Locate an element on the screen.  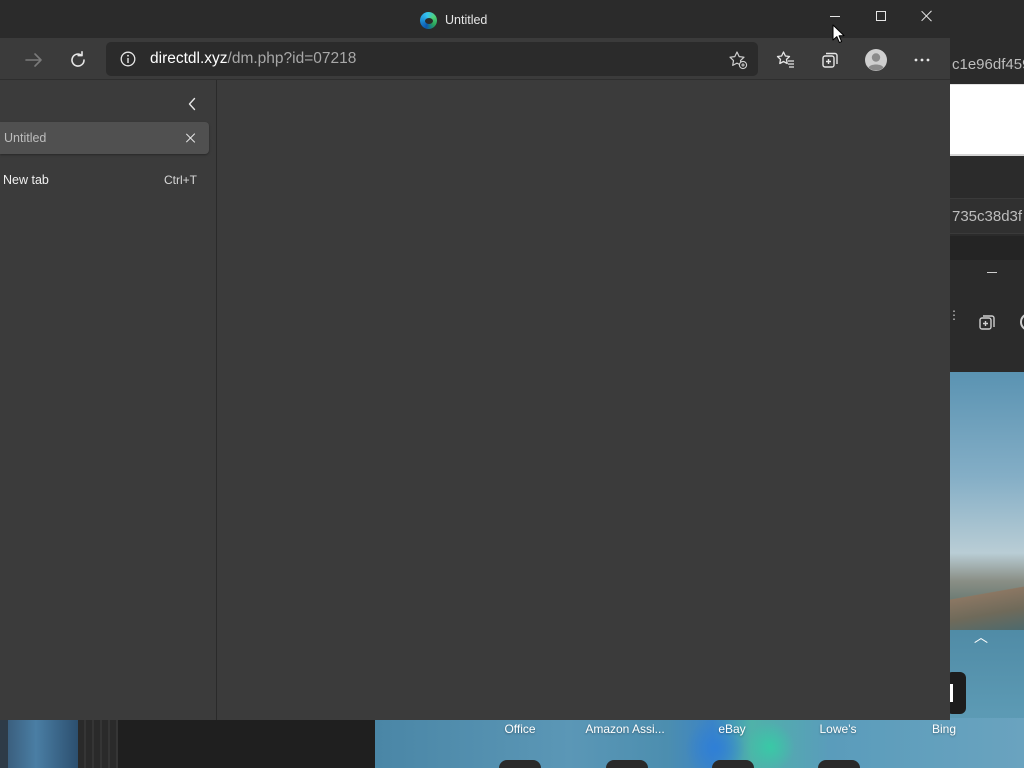
favorites-icon is located at coordinates (785, 59).